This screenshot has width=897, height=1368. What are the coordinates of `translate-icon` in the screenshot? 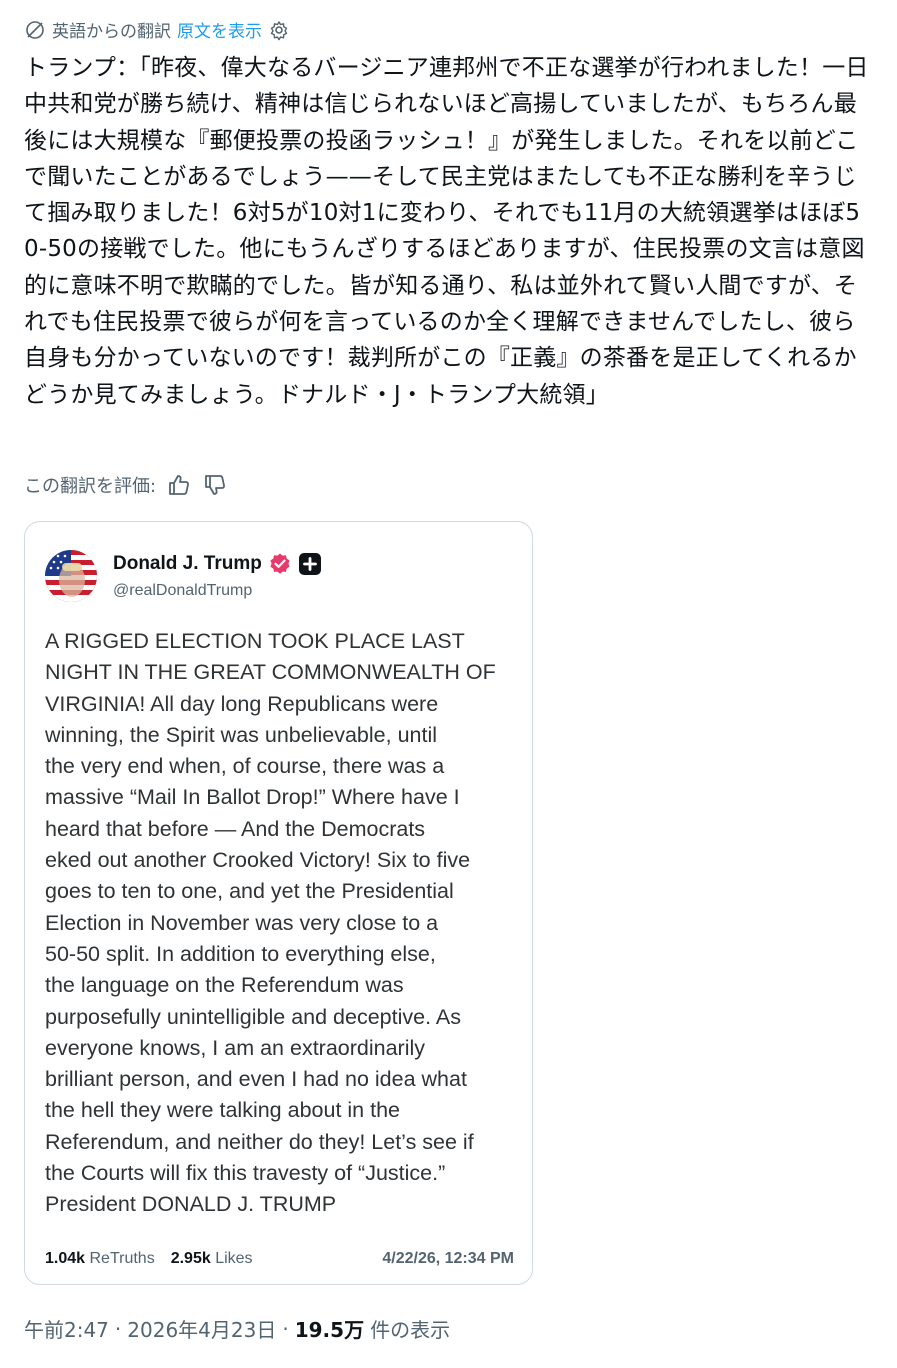 It's located at (35, 30).